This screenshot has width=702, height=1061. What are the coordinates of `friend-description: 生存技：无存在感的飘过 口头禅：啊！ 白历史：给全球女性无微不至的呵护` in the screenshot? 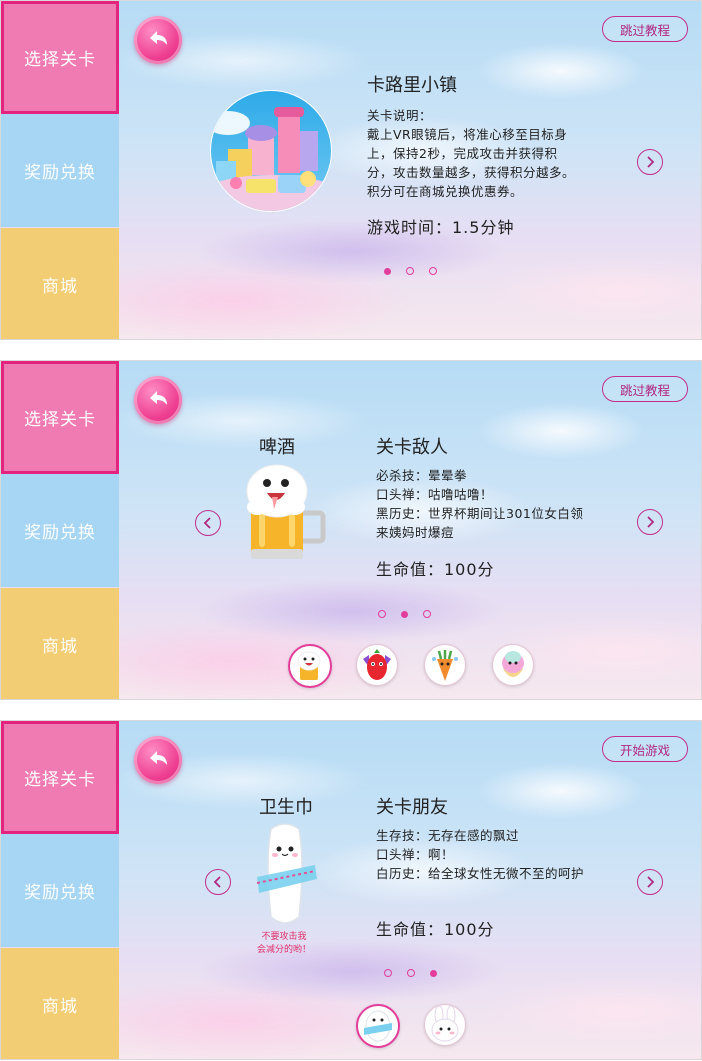 It's located at (480, 854).